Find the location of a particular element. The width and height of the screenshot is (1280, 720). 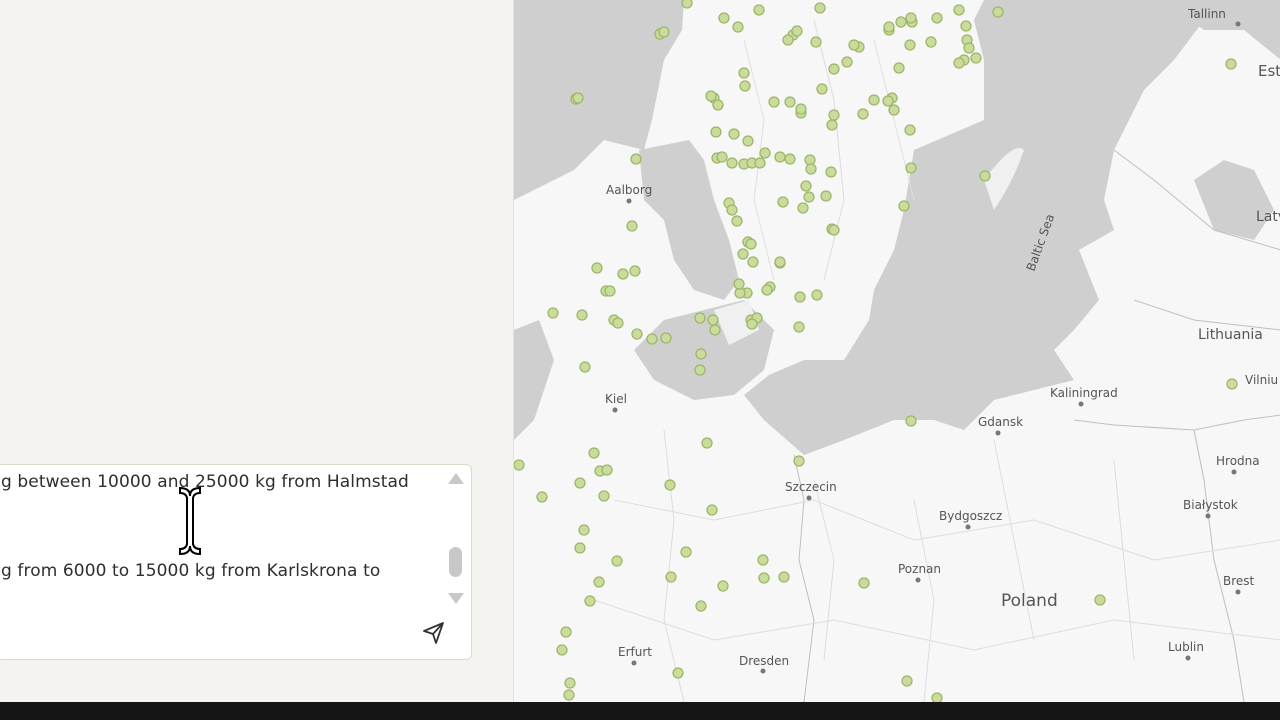

send-button is located at coordinates (434, 633).